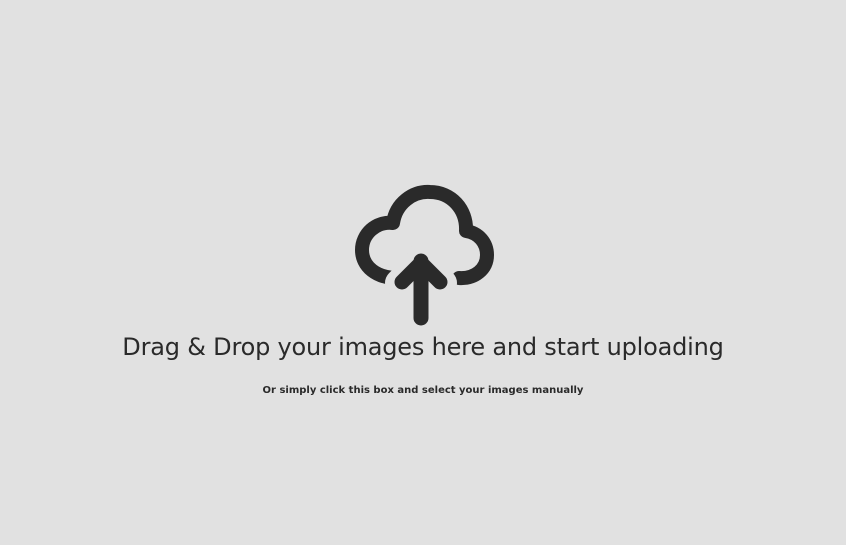 This screenshot has height=545, width=846. What do you see at coordinates (421, 255) in the screenshot?
I see `cloud-upload-icon` at bounding box center [421, 255].